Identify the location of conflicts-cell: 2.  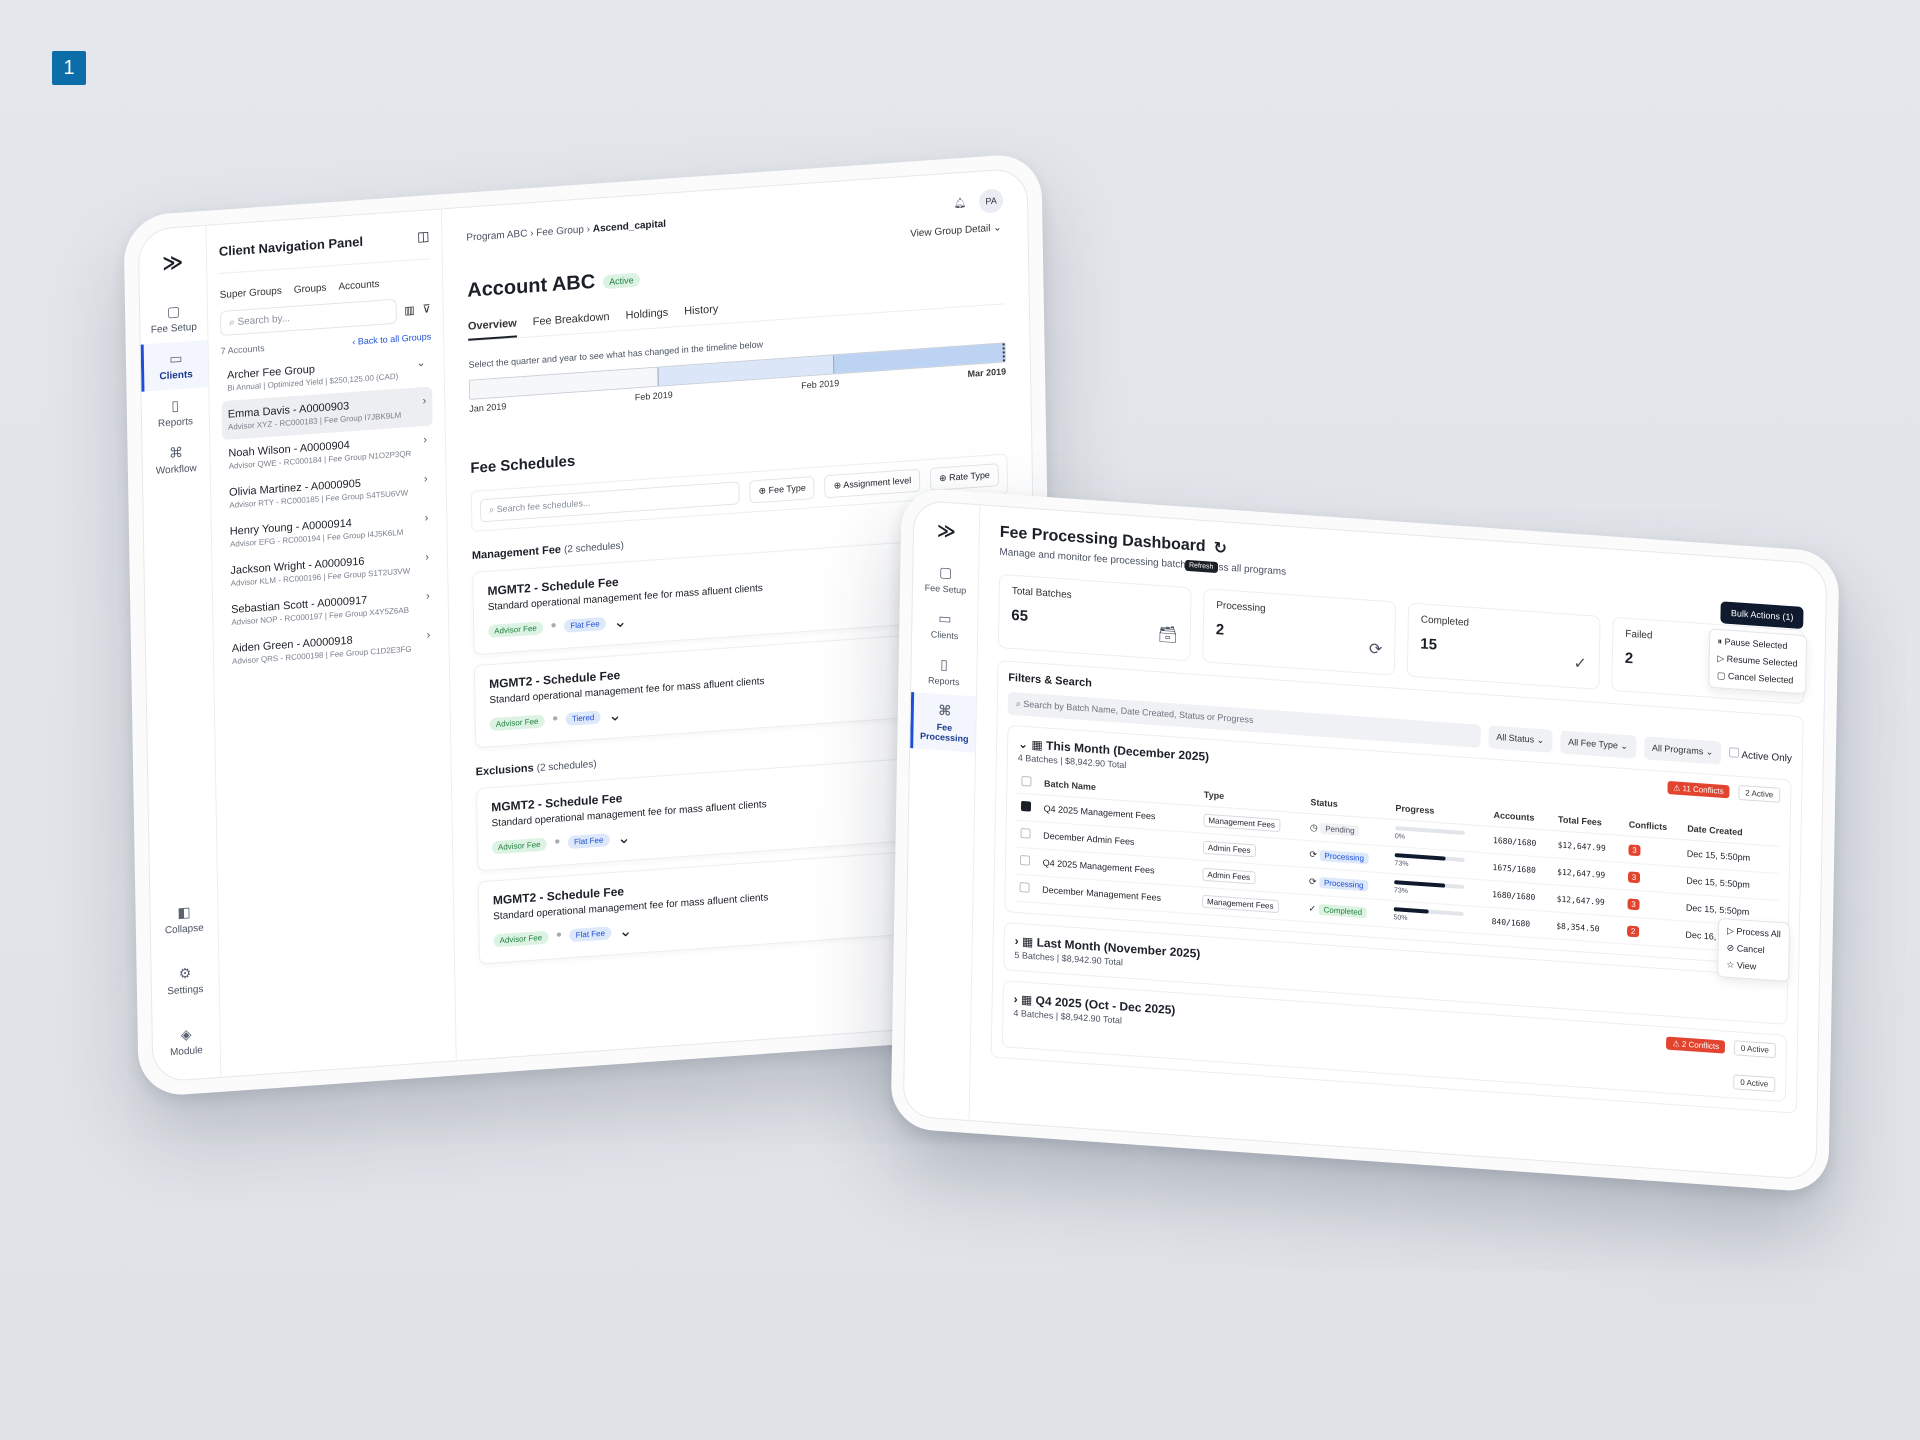
(1652, 932).